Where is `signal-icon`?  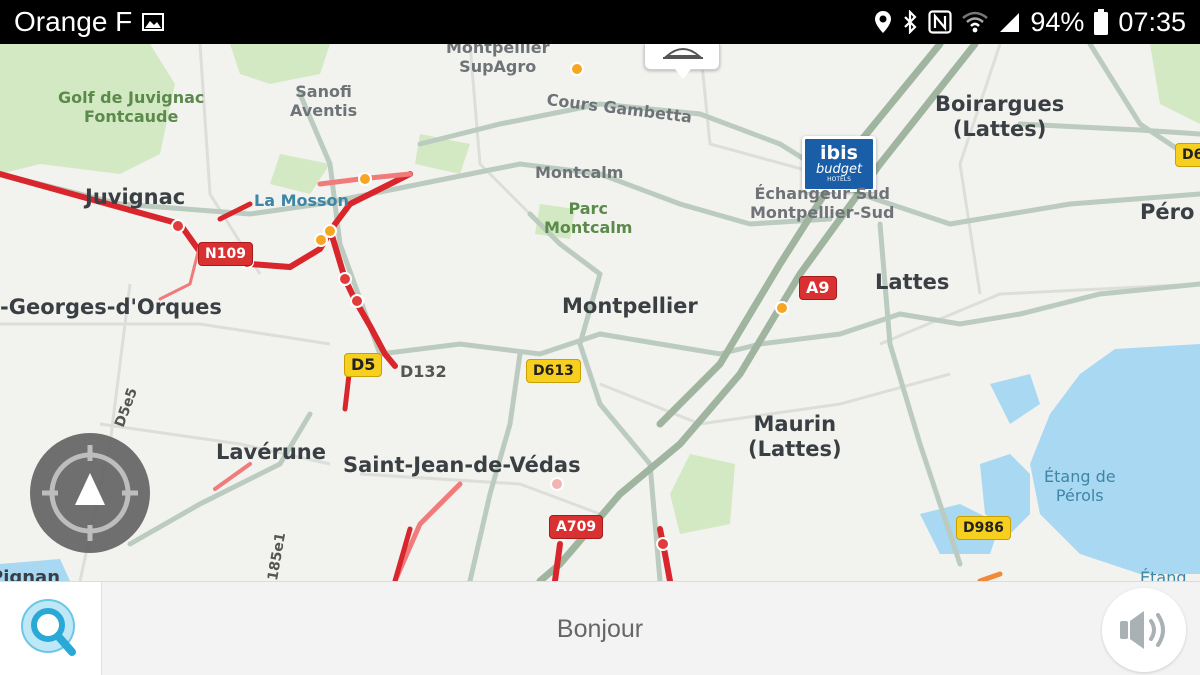
signal-icon is located at coordinates (1010, 22).